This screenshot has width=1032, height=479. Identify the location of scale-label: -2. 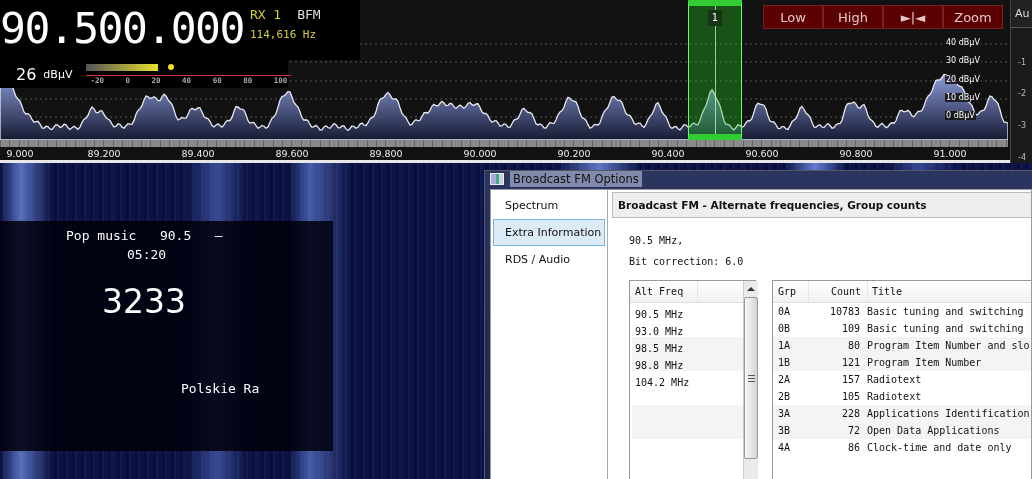
(1022, 94).